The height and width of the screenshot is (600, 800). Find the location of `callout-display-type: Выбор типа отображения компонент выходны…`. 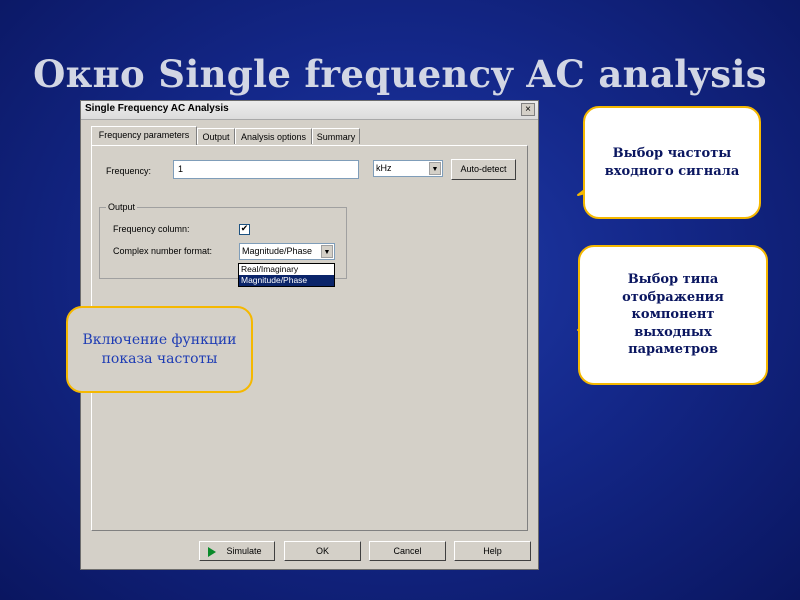

callout-display-type: Выбор типа отображения компонент выходны… is located at coordinates (673, 315).